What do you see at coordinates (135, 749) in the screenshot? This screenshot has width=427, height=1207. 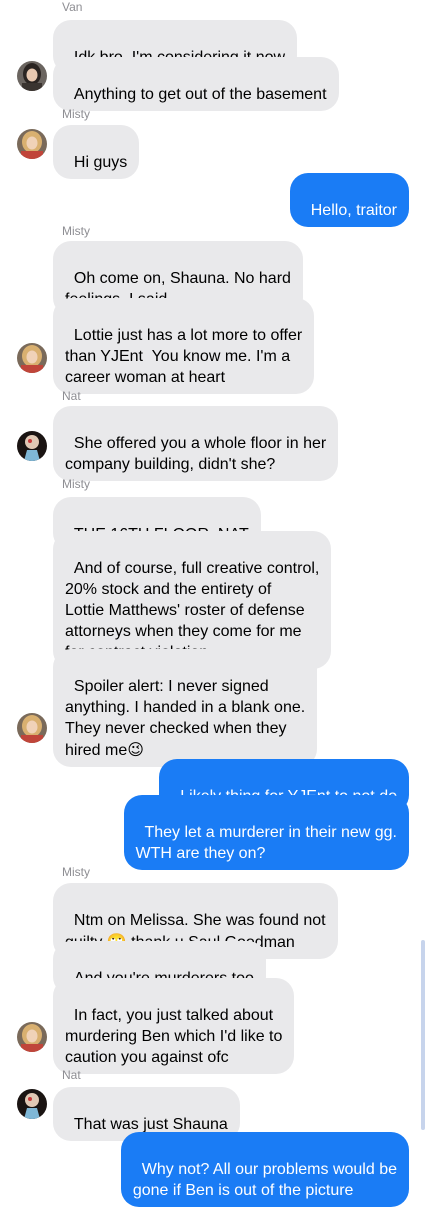 I see `wink-emoji-icon: 😉` at bounding box center [135, 749].